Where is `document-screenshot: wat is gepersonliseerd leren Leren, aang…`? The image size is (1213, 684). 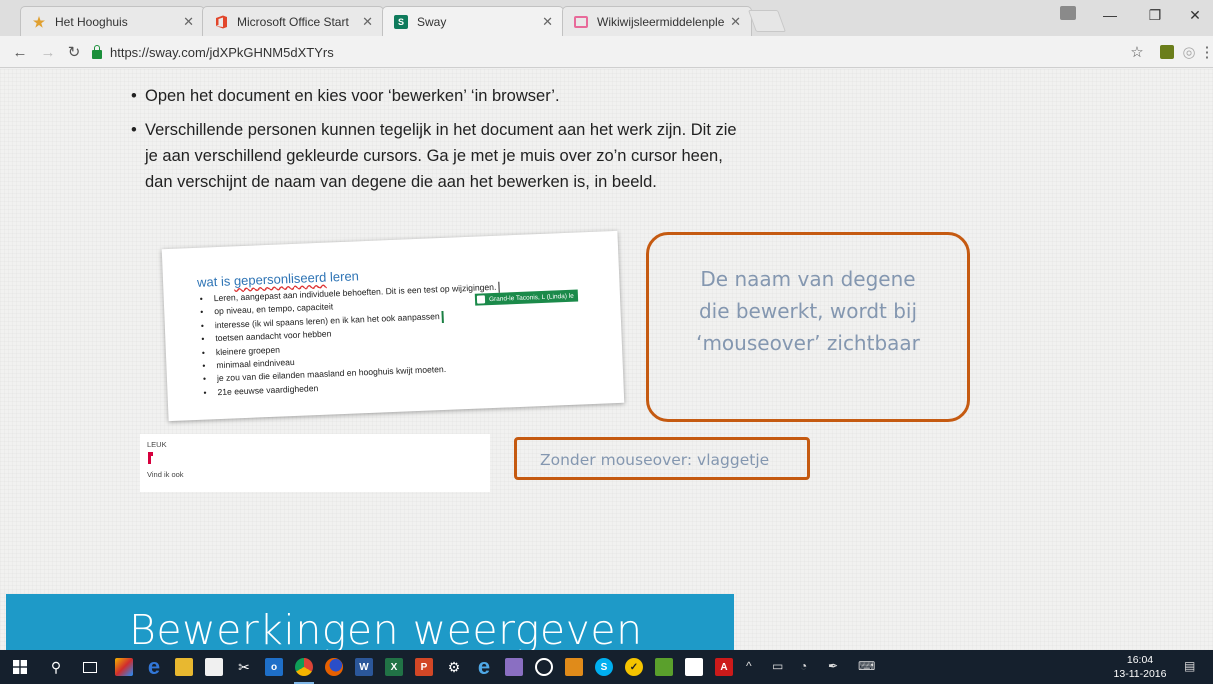
document-screenshot: wat is gepersonliseerd leren Leren, aang… is located at coordinates (393, 326).